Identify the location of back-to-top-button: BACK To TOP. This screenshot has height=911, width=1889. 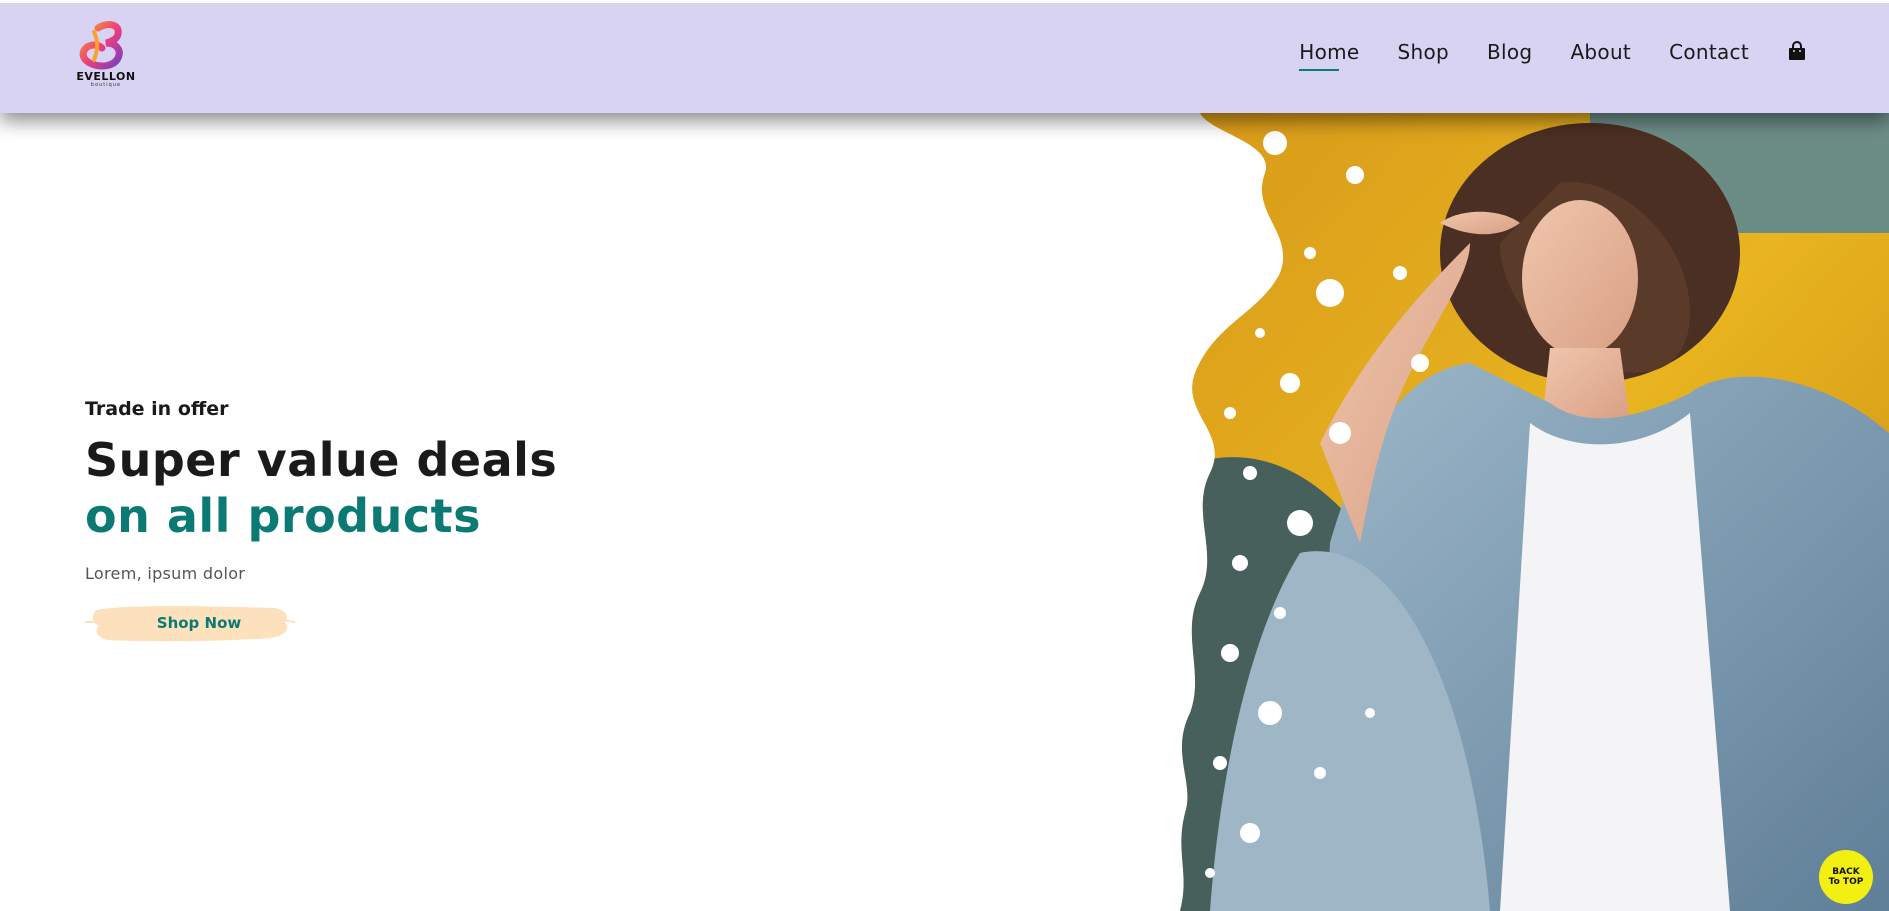
(1846, 877).